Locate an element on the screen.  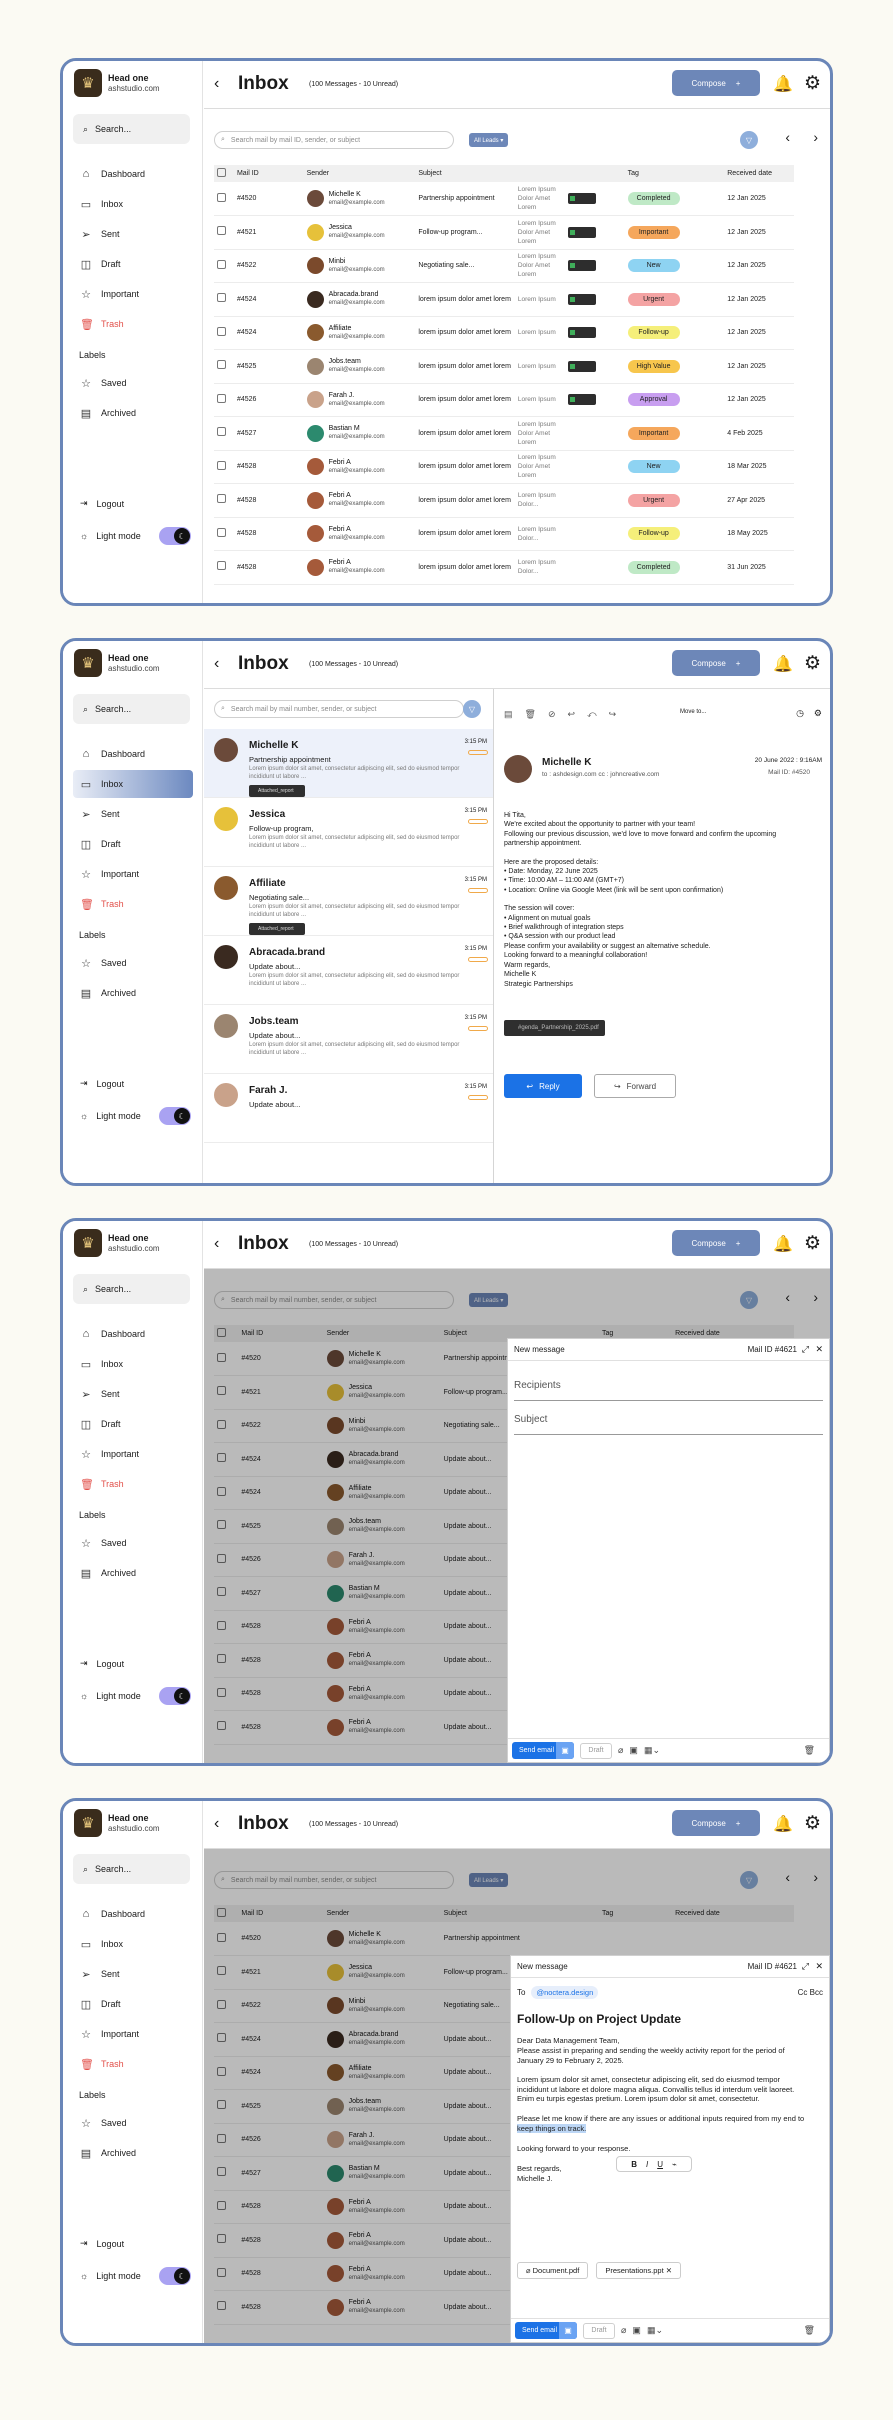
subject-field: Subject is located at coordinates (668, 1420).